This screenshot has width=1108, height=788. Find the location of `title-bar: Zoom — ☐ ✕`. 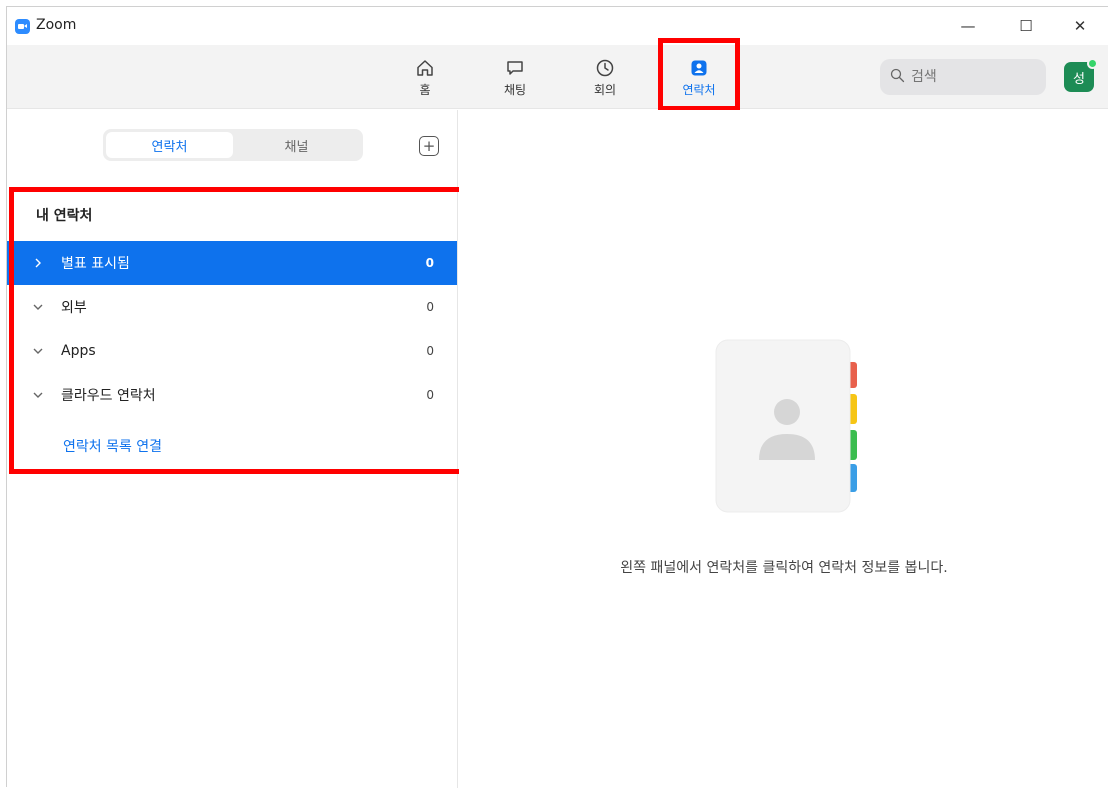

title-bar: Zoom — ☐ ✕ is located at coordinates (557, 26).